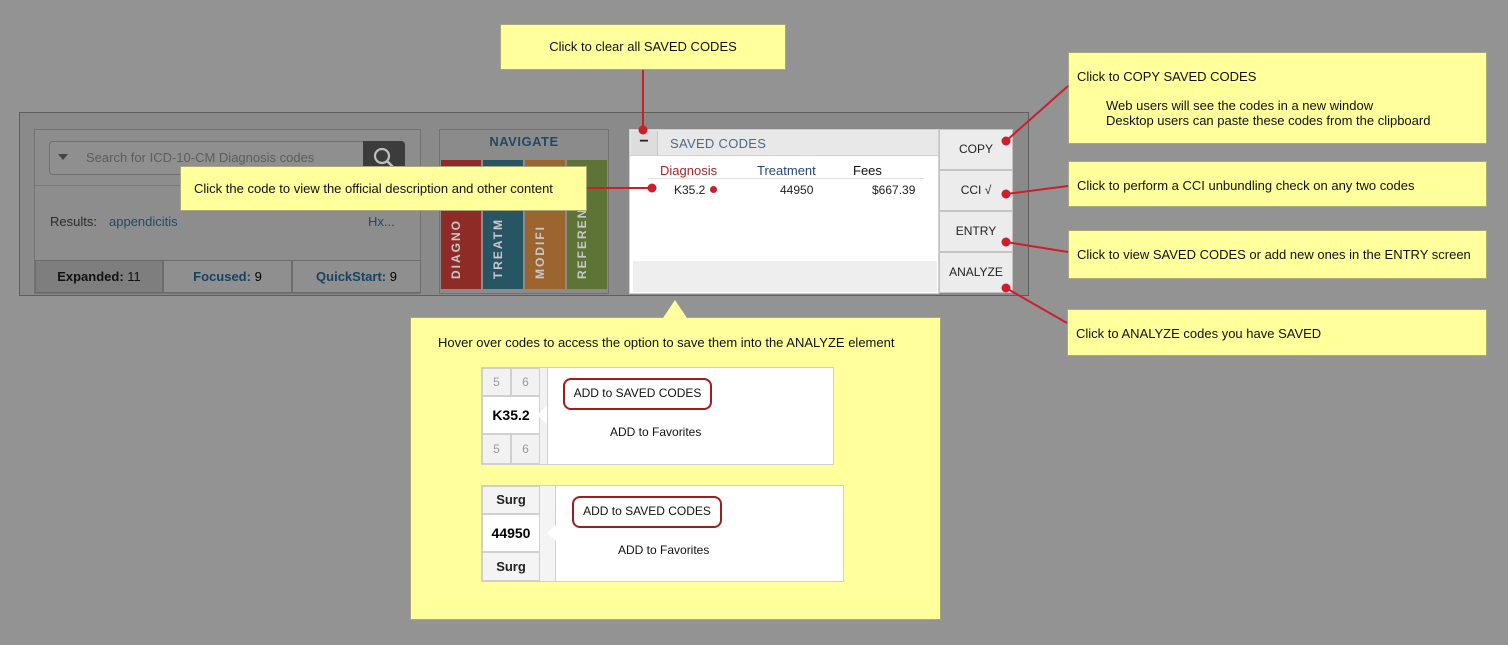  Describe the element at coordinates (1167, 76) in the screenshot. I see `note-copy-title: Click to COPY SAVED CODES` at that location.